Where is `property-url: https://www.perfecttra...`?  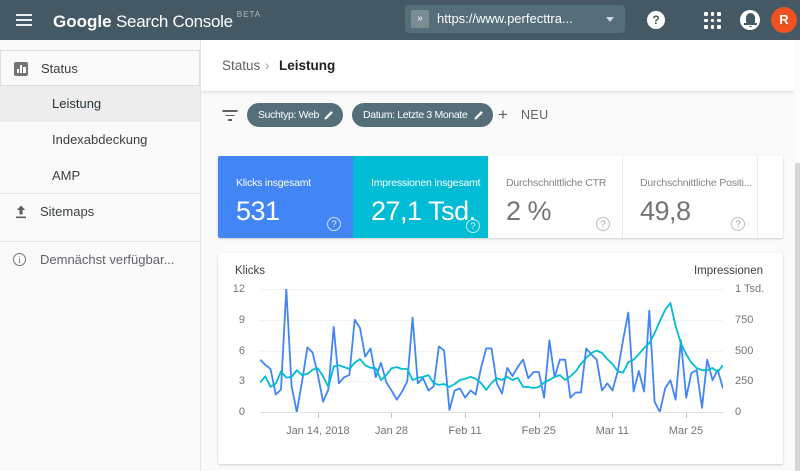
property-url: https://www.perfecttra... is located at coordinates (505, 18).